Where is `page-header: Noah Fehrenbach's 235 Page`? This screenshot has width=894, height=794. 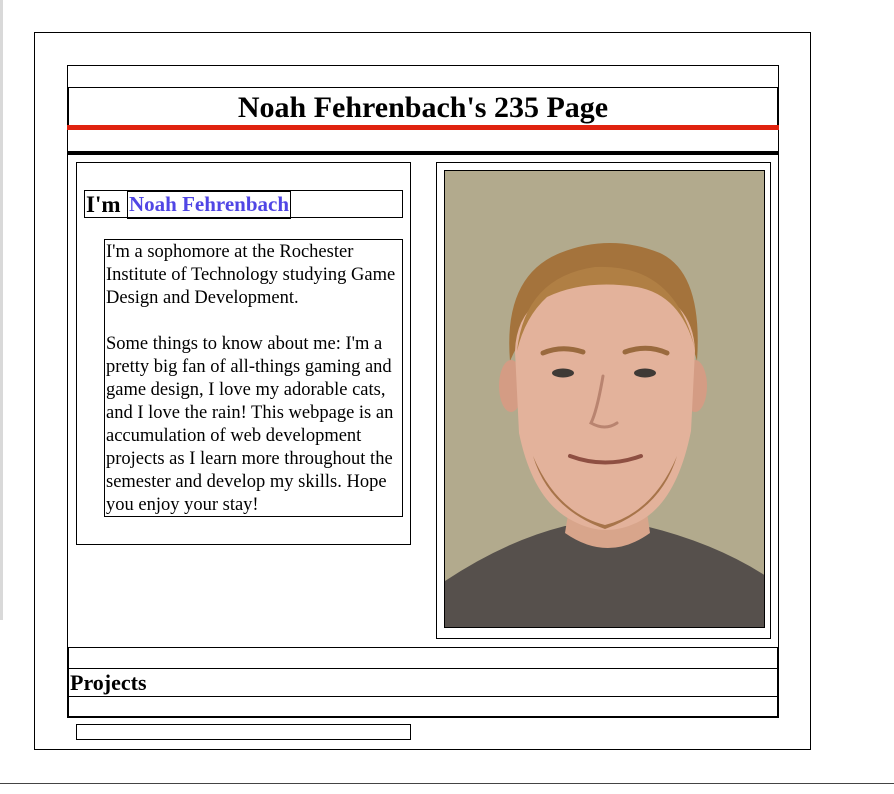
page-header: Noah Fehrenbach's 235 Page is located at coordinates (423, 107).